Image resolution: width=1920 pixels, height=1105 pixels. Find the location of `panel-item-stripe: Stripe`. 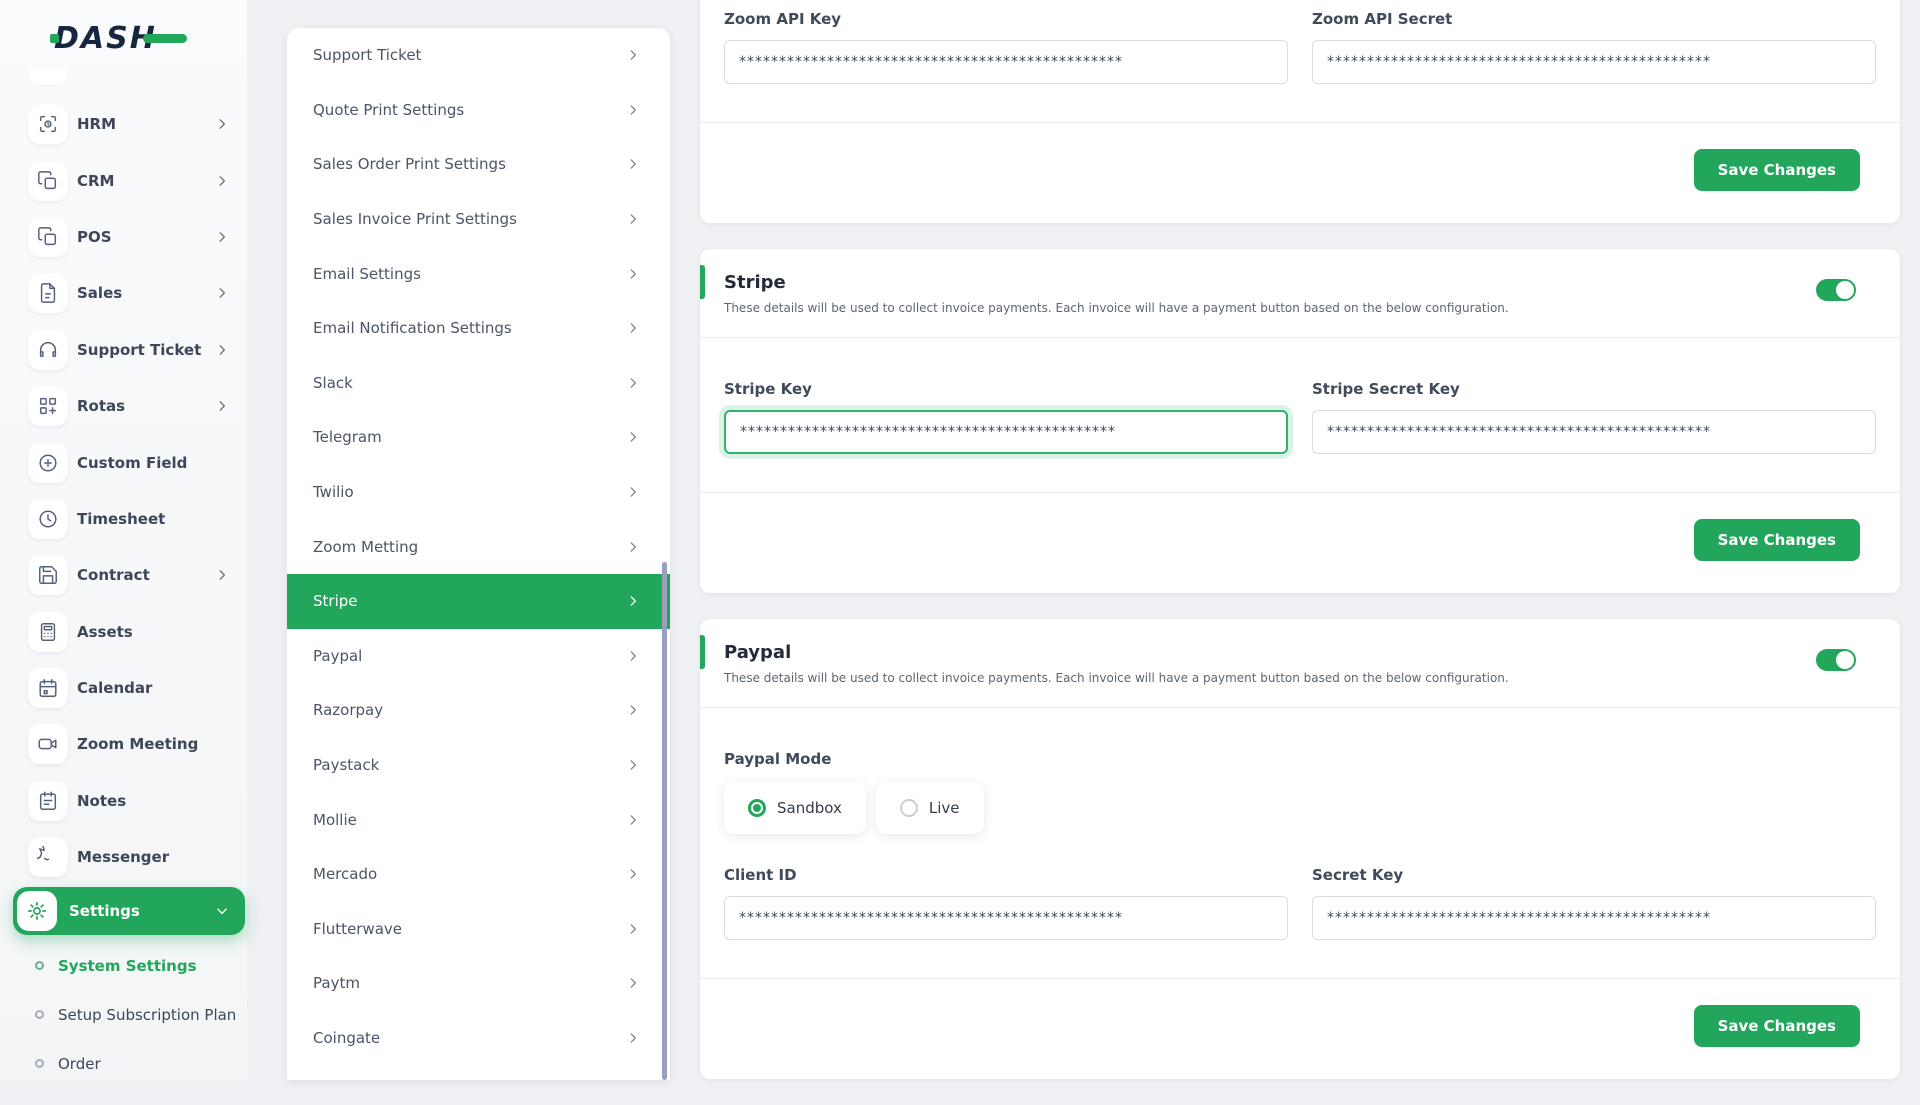

panel-item-stripe: Stripe is located at coordinates (478, 601).